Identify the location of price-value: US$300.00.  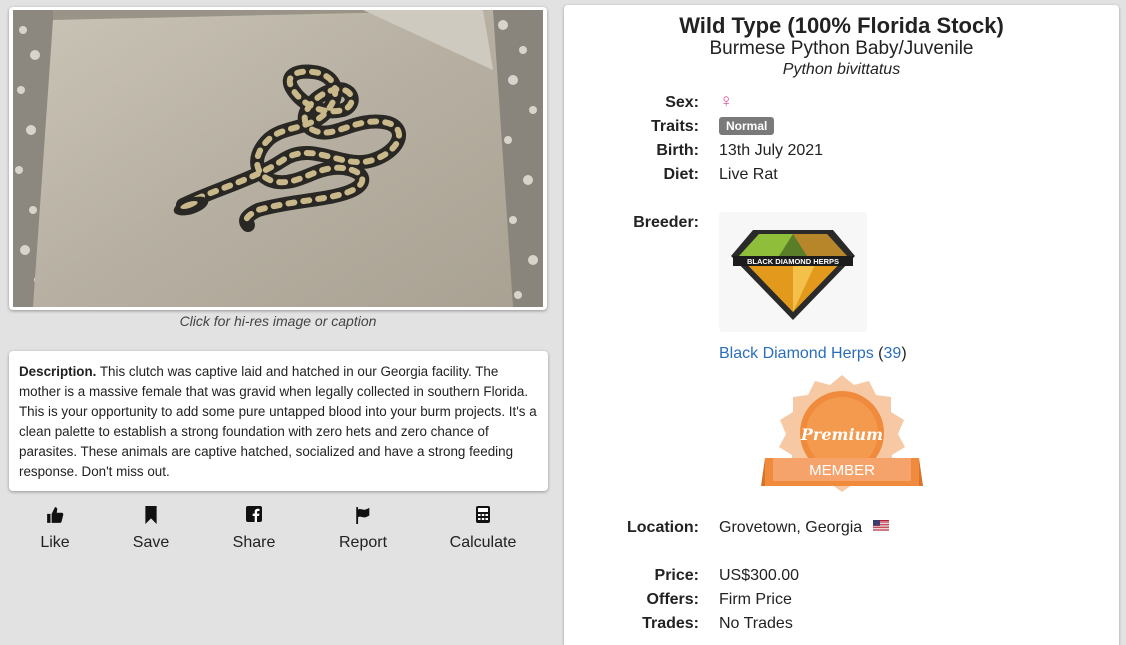
(759, 575).